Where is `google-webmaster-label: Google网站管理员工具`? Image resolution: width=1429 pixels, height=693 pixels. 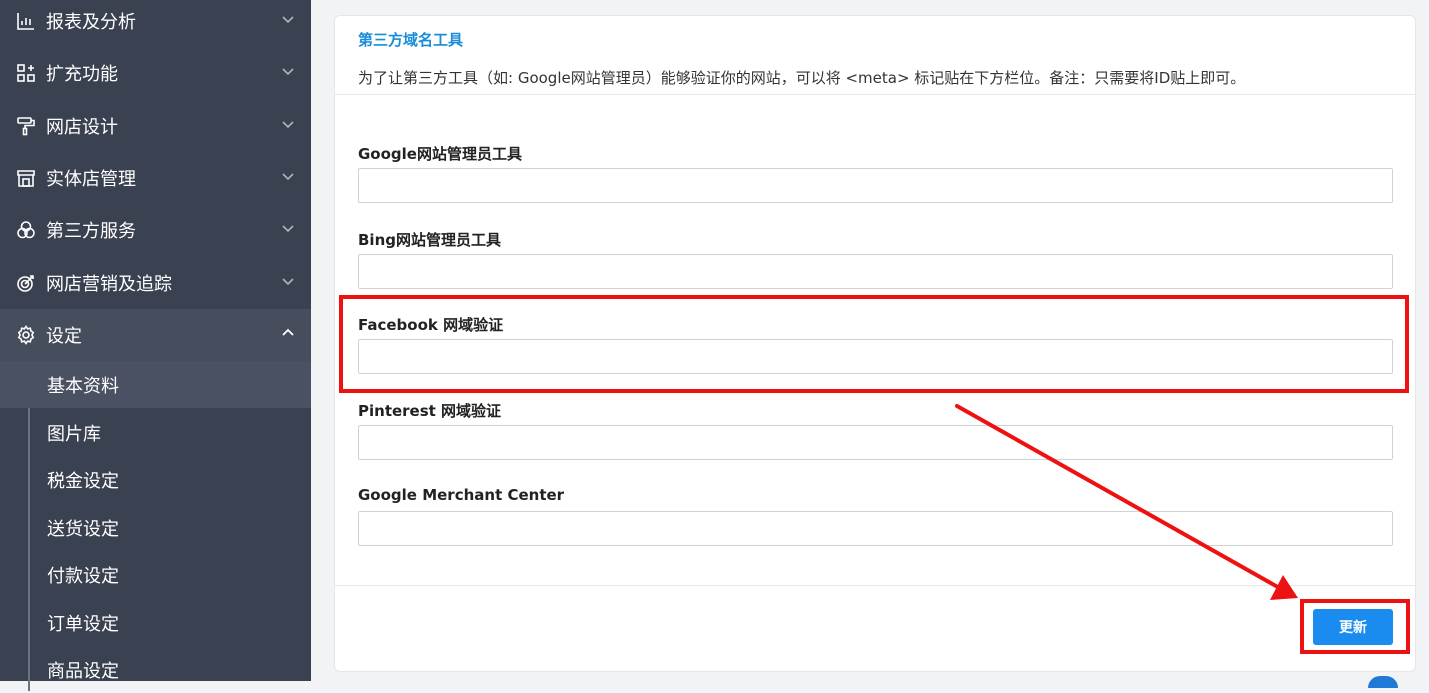
google-webmaster-label: Google网站管理员工具 is located at coordinates (440, 154).